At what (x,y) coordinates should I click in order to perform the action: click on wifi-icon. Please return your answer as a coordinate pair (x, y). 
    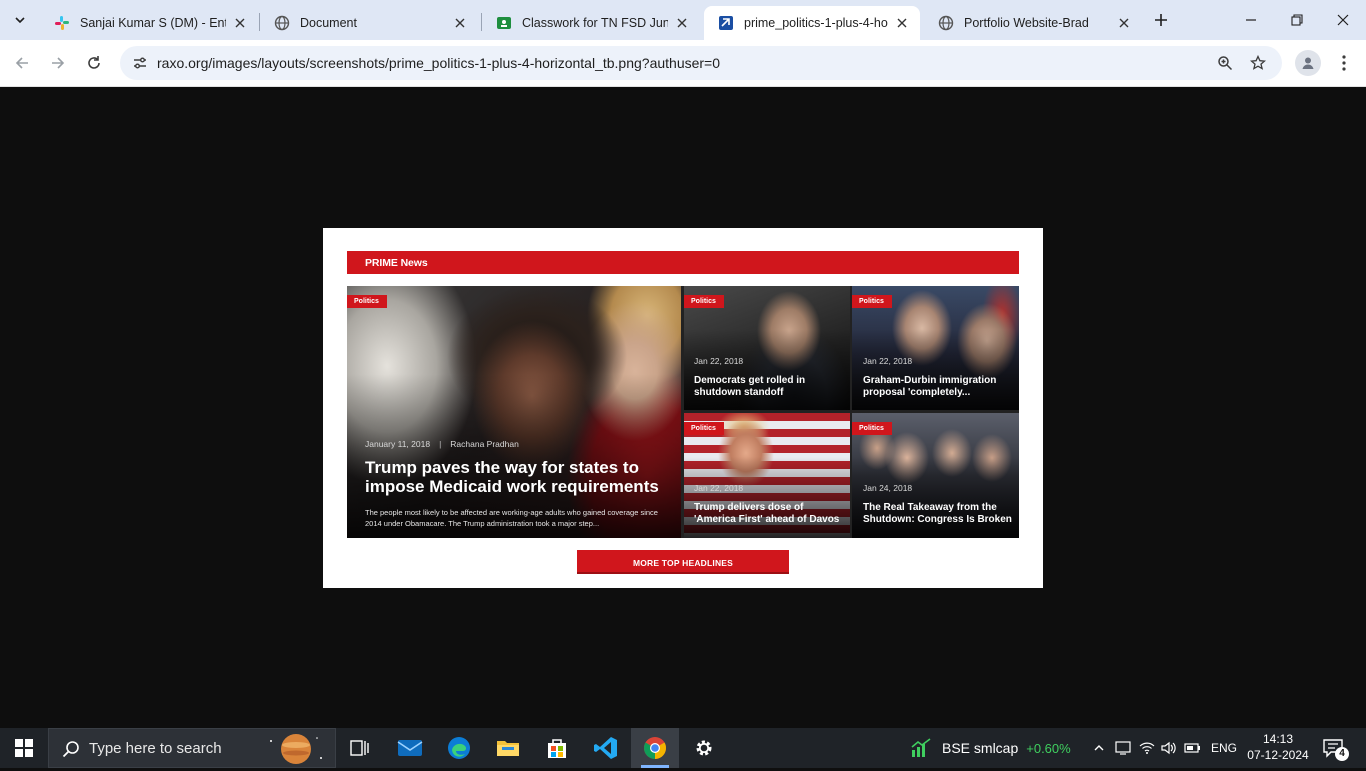
    Looking at the image, I should click on (1147, 748).